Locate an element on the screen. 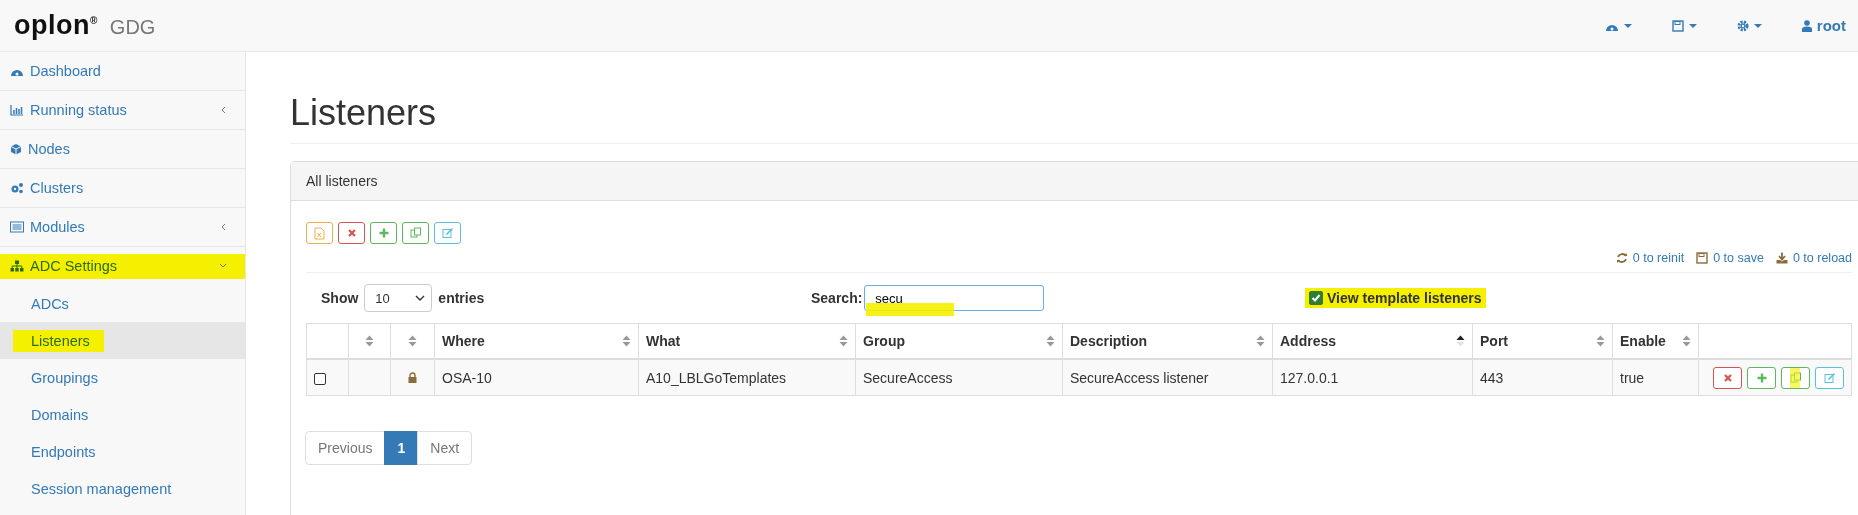  sidebar-label: Listeners is located at coordinates (58, 340).